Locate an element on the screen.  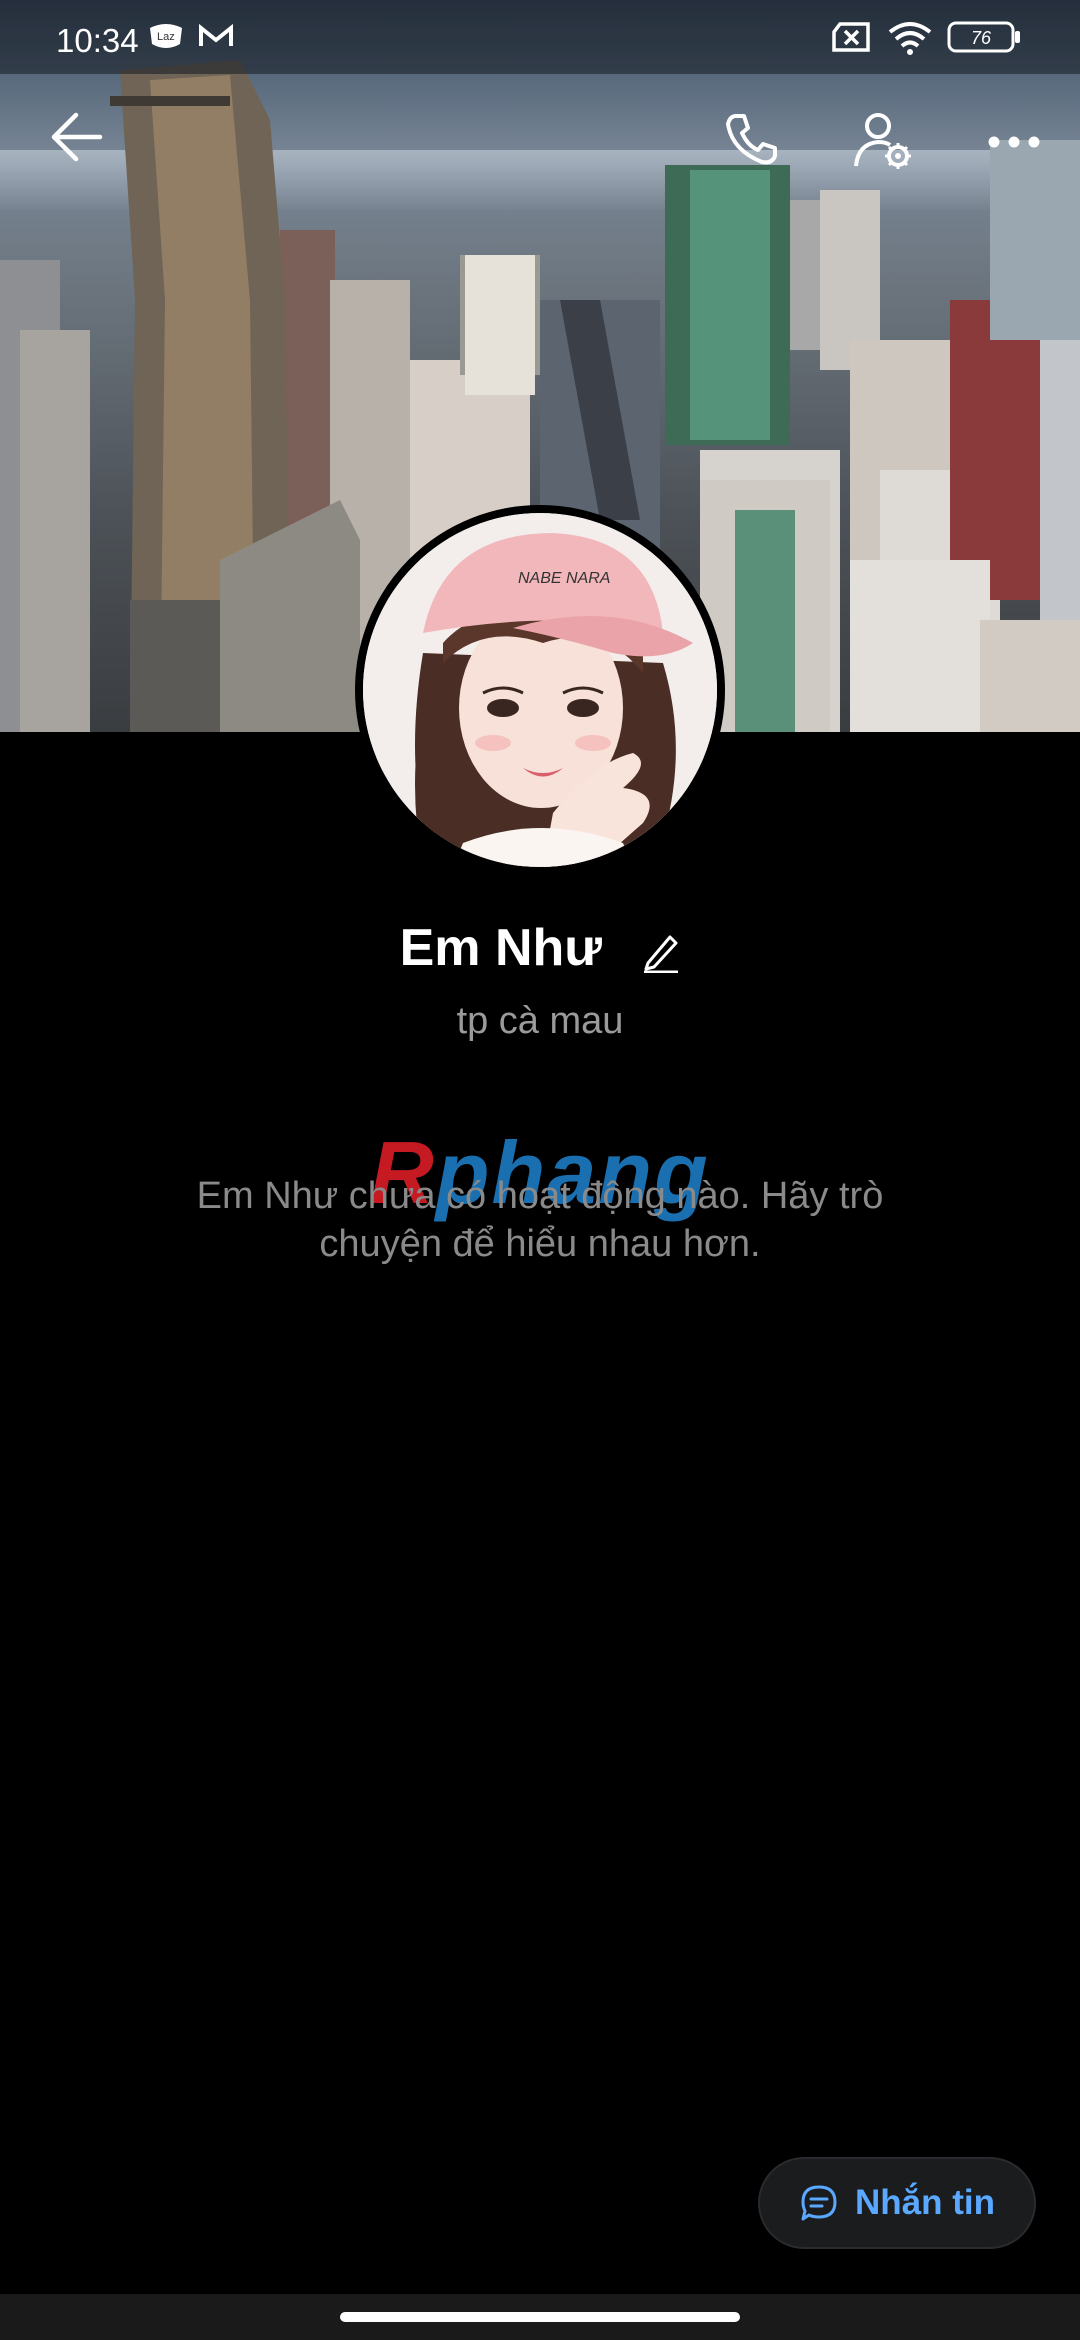
gmail-icon is located at coordinates (216, 34).